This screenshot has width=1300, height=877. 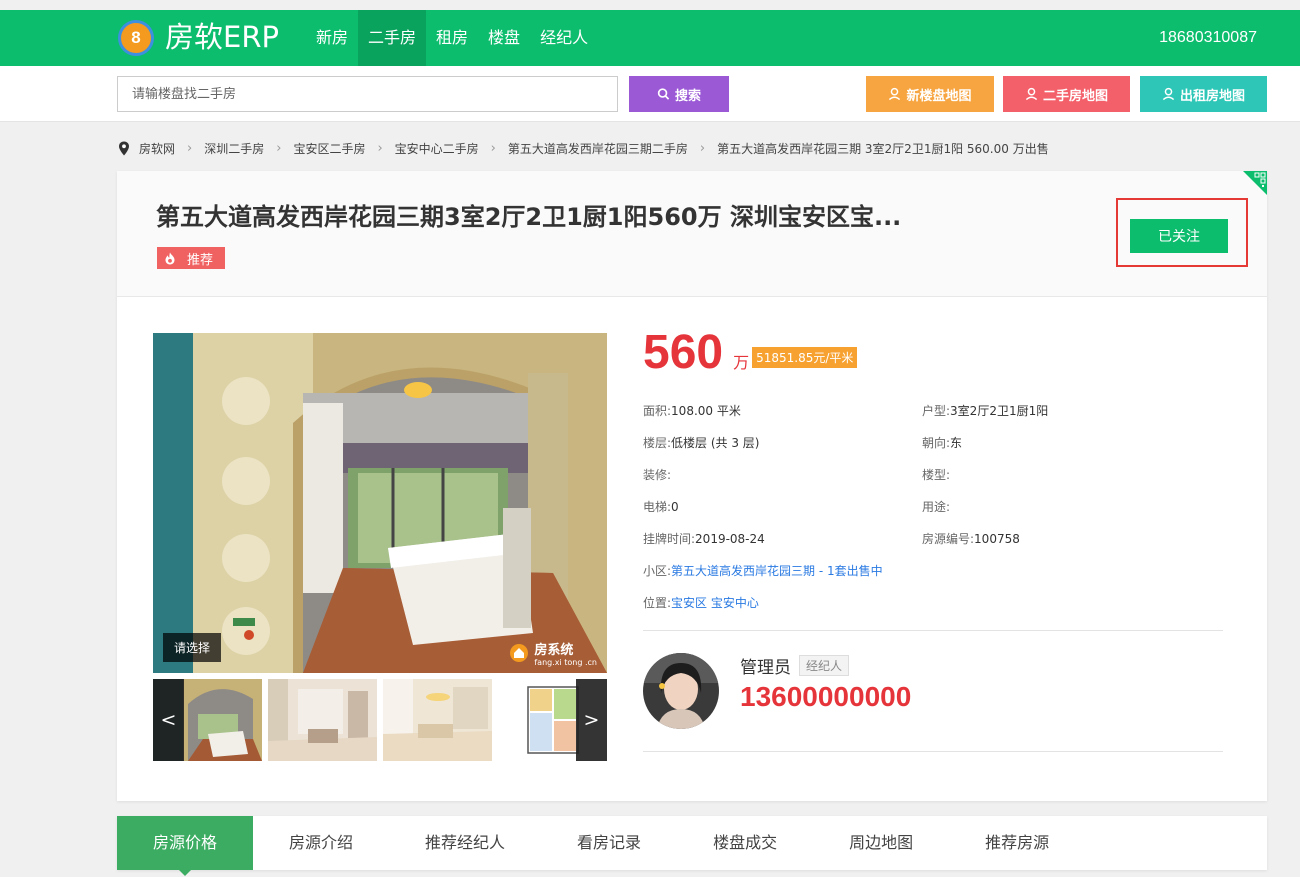 I want to click on detail-listed-date: 挂牌时间:2019-08-24, so click(x=704, y=539).